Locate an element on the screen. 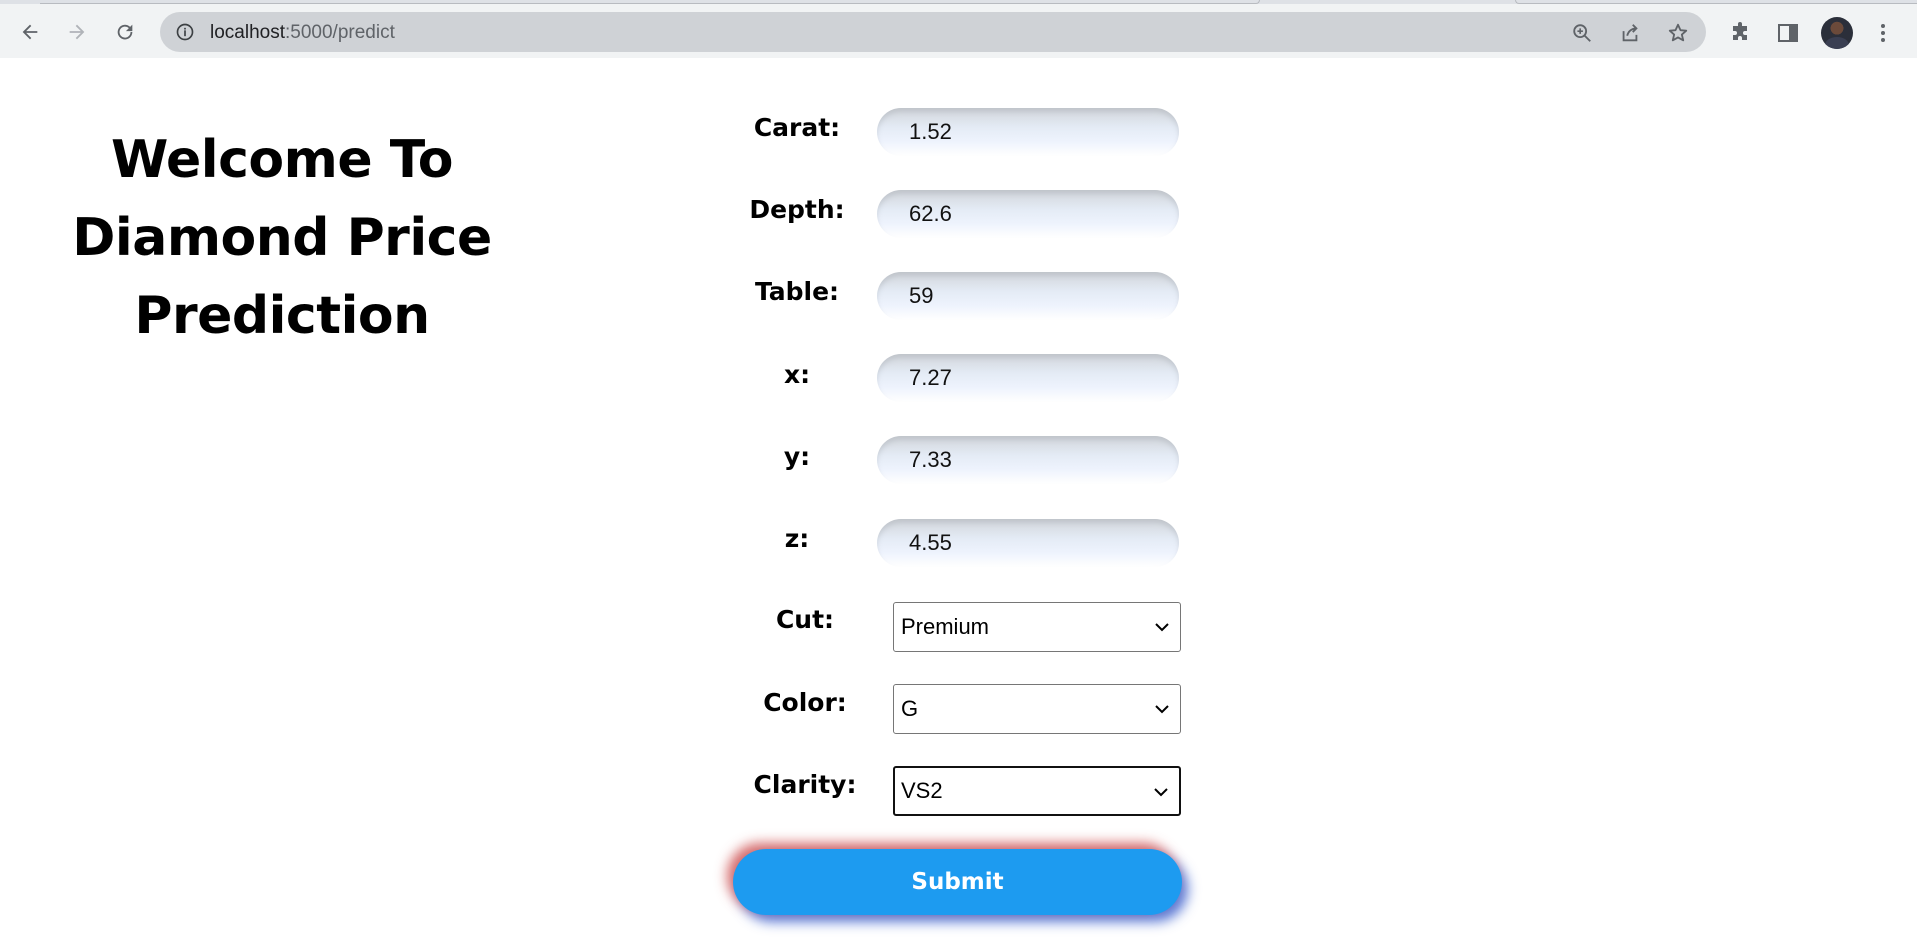 Image resolution: width=1917 pixels, height=950 pixels. color-label: Color: is located at coordinates (805, 702).